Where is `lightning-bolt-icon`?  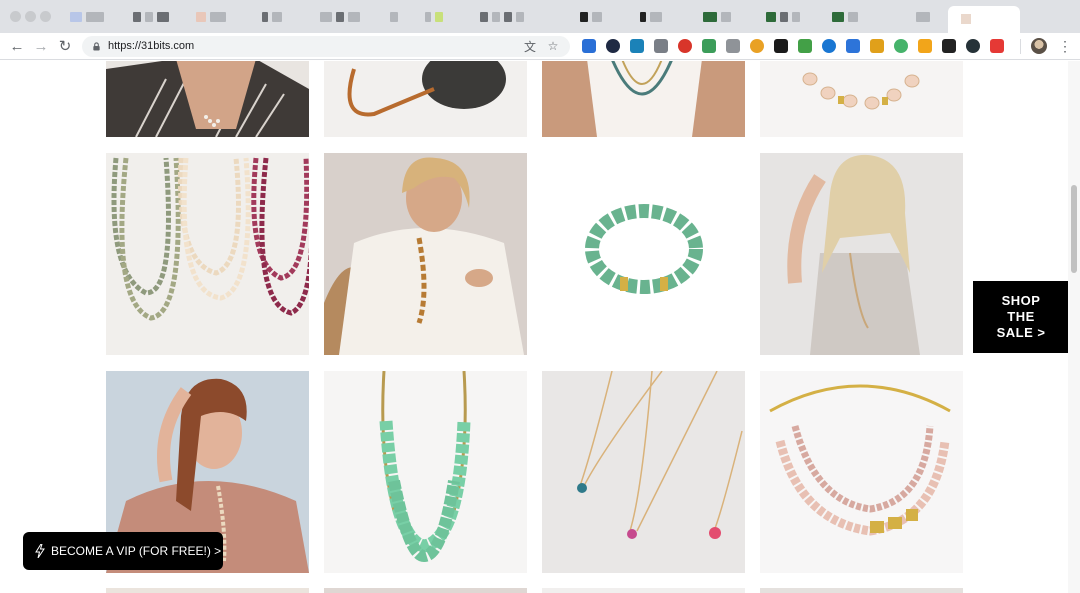
lightning-bolt-icon is located at coordinates (40, 551).